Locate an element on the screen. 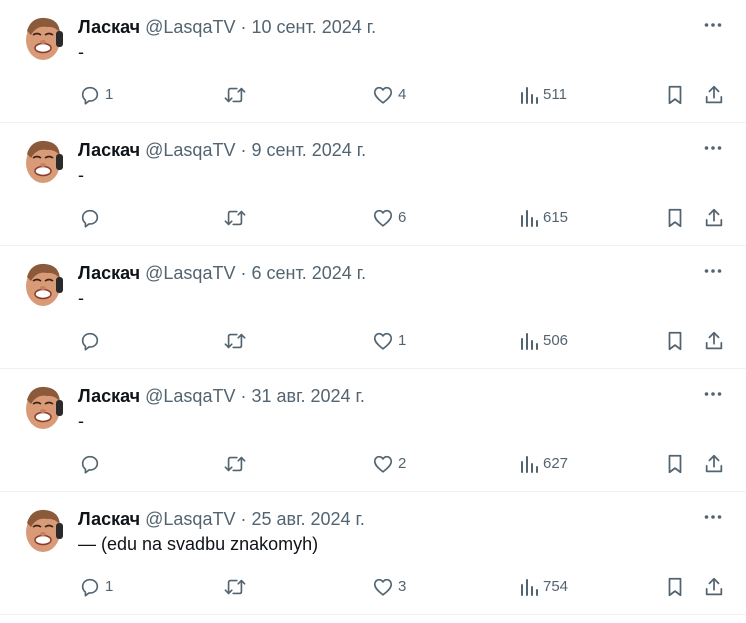 Image resolution: width=746 pixels, height=623 pixels. tweet-date: 25 авг. 2024 г. is located at coordinates (308, 519).